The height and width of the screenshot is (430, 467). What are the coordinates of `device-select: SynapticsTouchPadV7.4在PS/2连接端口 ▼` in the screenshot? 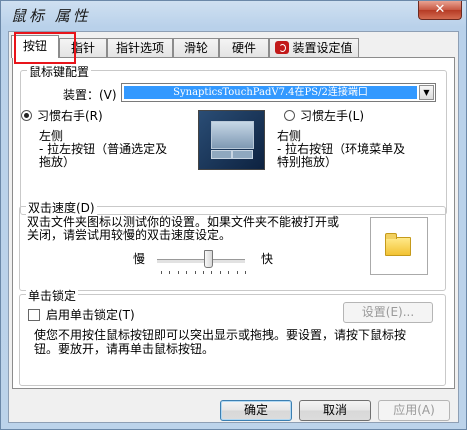 It's located at (278, 92).